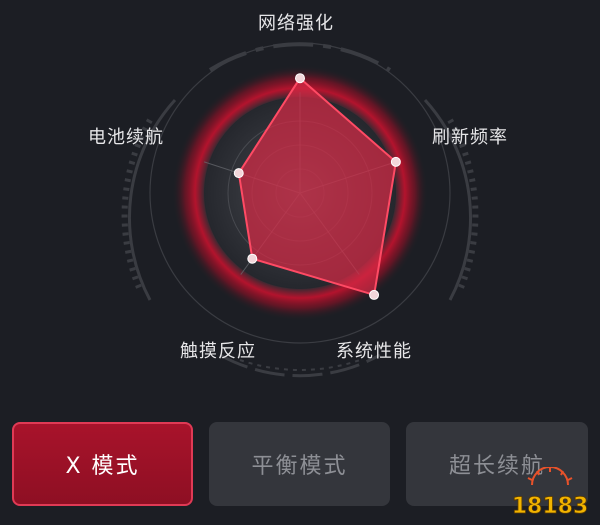 This screenshot has height=525, width=600. I want to click on axis-label-refresh-rate: 刷新频率, so click(470, 137).